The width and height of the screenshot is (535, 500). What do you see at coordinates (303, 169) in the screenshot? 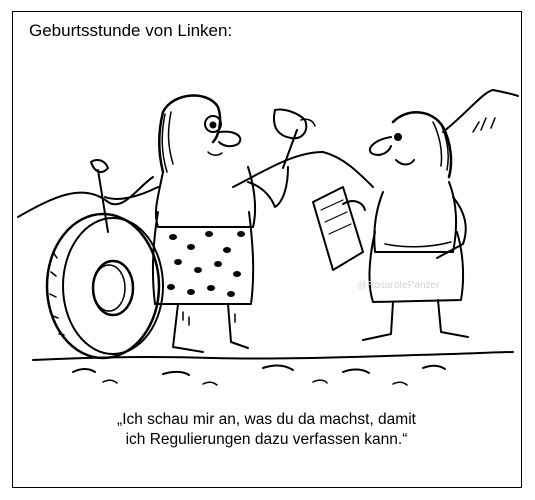
I see `mountain-center` at bounding box center [303, 169].